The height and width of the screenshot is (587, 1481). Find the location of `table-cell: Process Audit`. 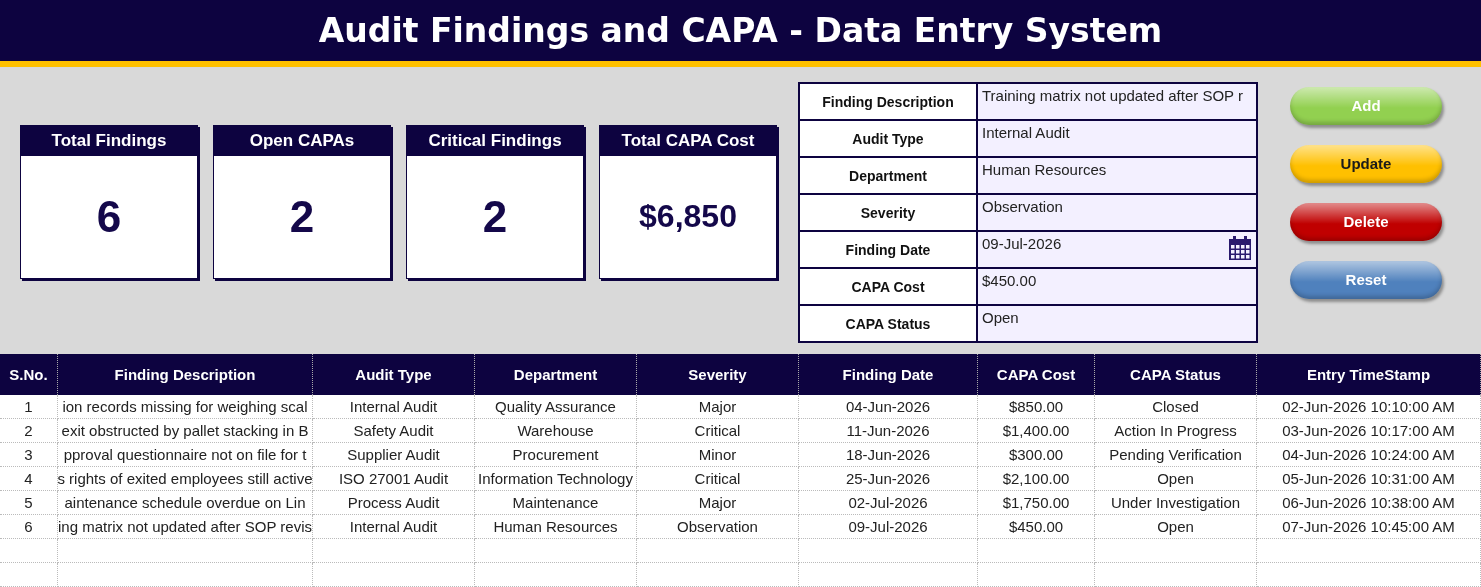

table-cell: Process Audit is located at coordinates (394, 503).